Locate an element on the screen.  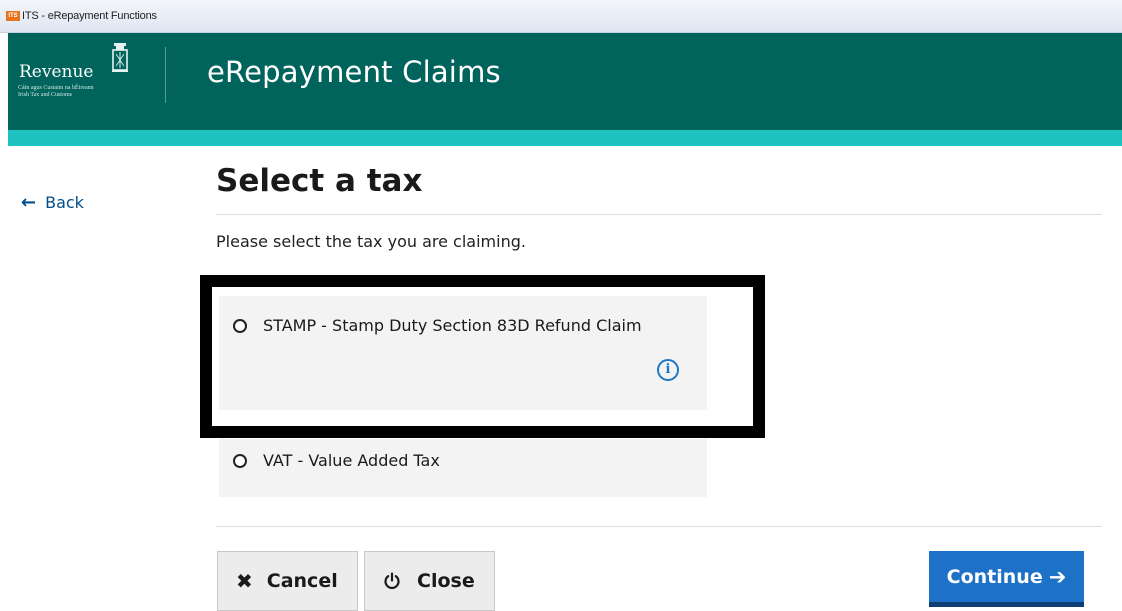
options-divider is located at coordinates (659, 526).